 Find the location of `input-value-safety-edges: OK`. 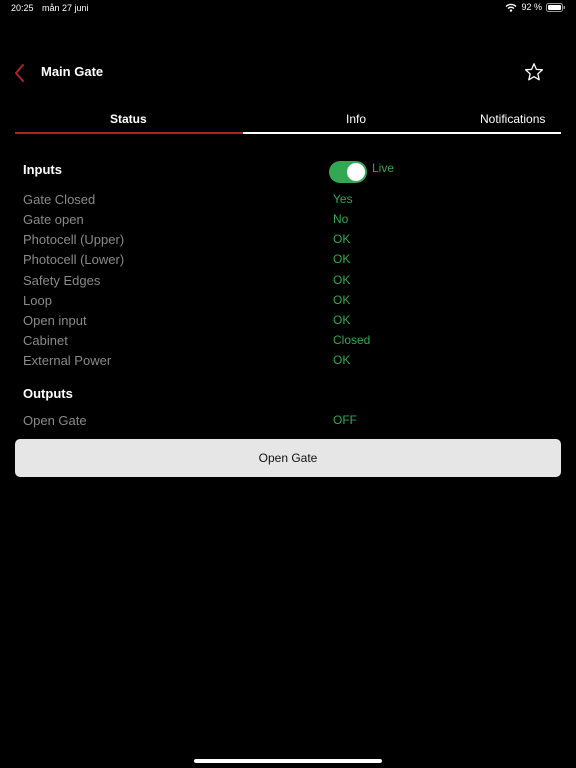

input-value-safety-edges: OK is located at coordinates (342, 280).